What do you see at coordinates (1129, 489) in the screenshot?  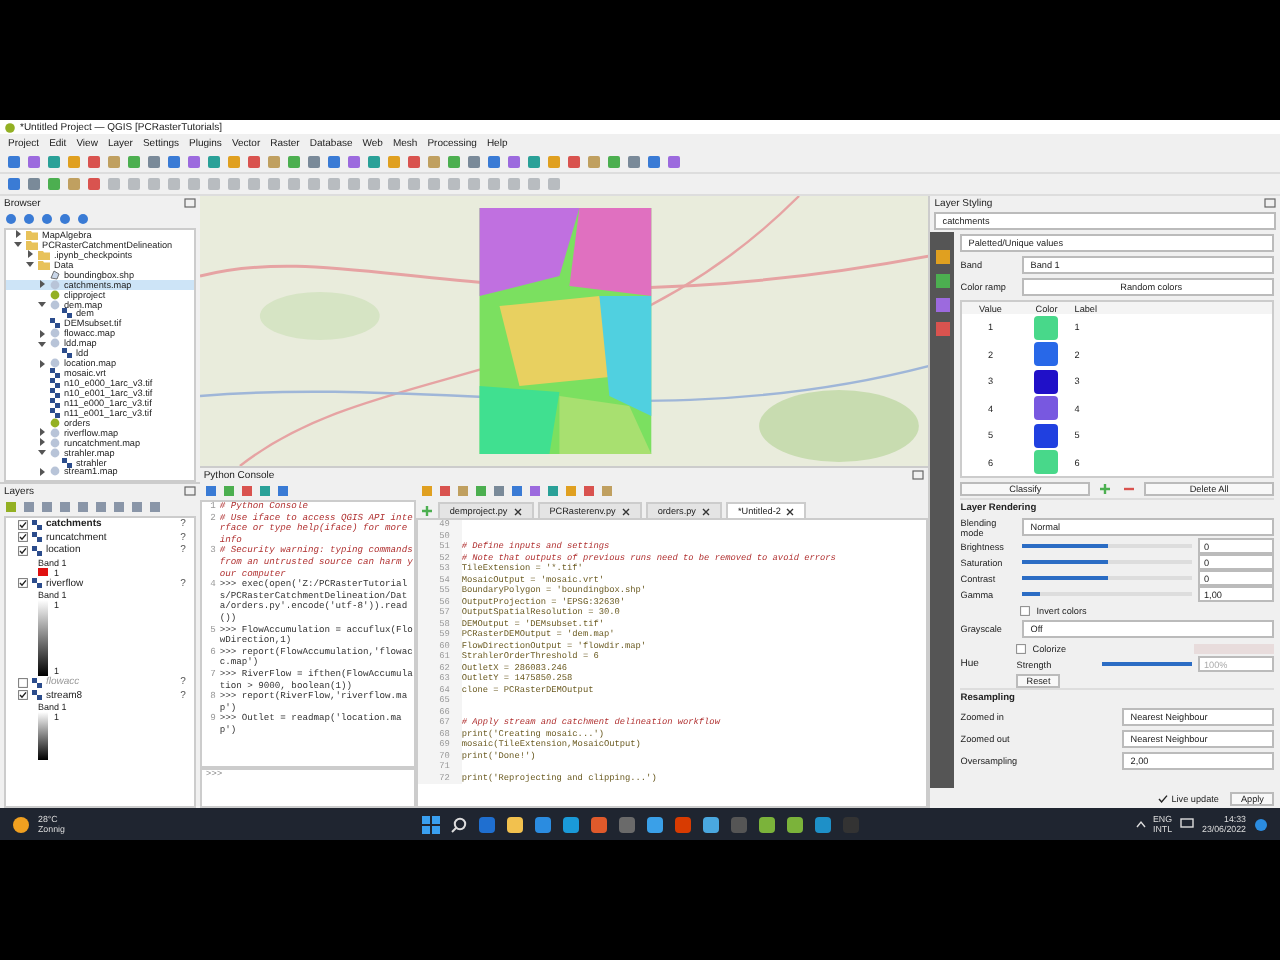 I see `remove-icon` at bounding box center [1129, 489].